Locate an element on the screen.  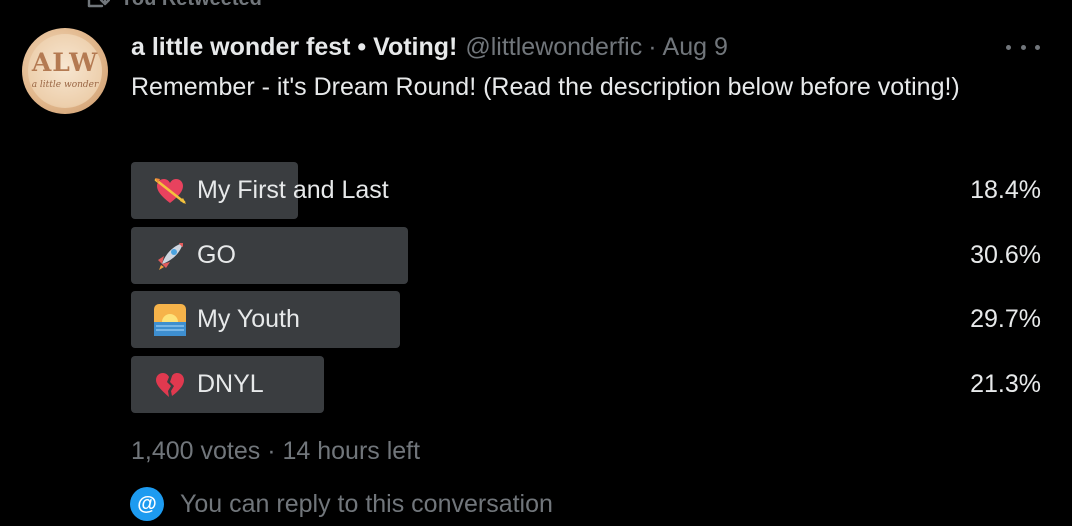
reply-restriction: @ You can reply to this conversation is located at coordinates (341, 504).